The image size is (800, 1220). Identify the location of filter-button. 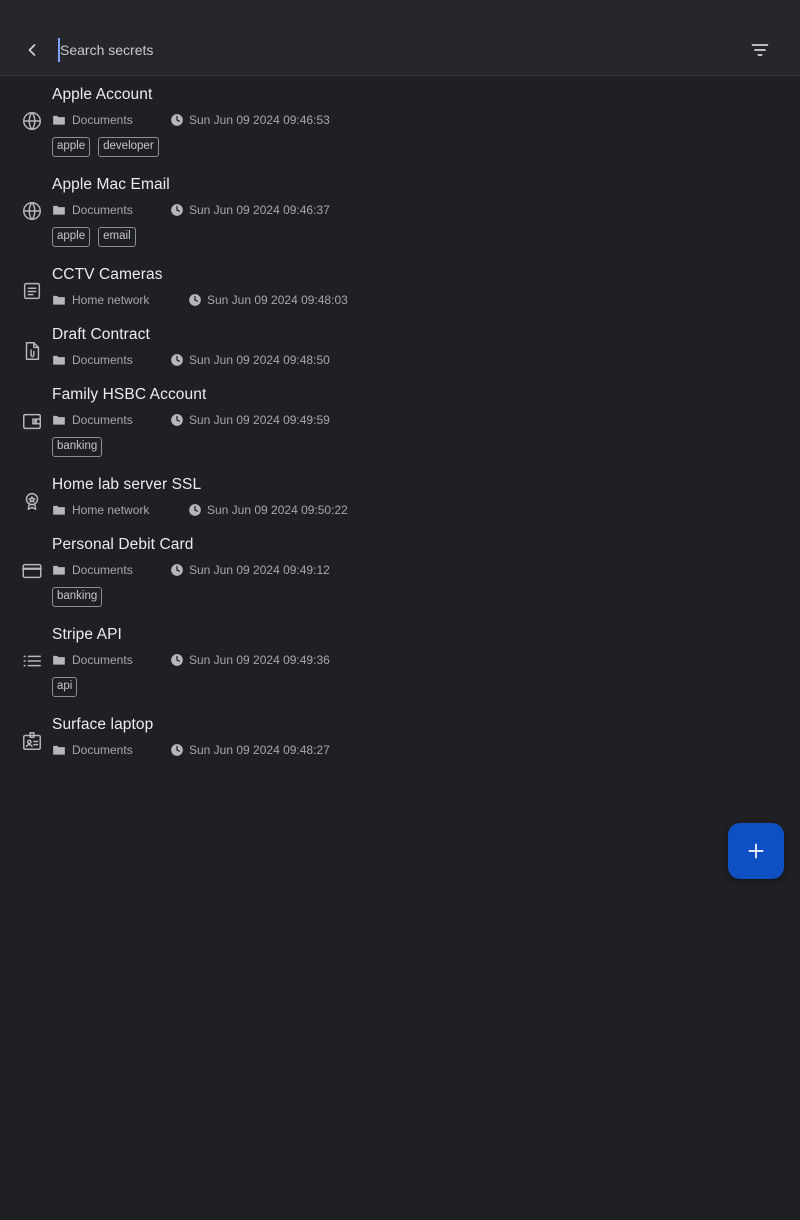
(760, 50).